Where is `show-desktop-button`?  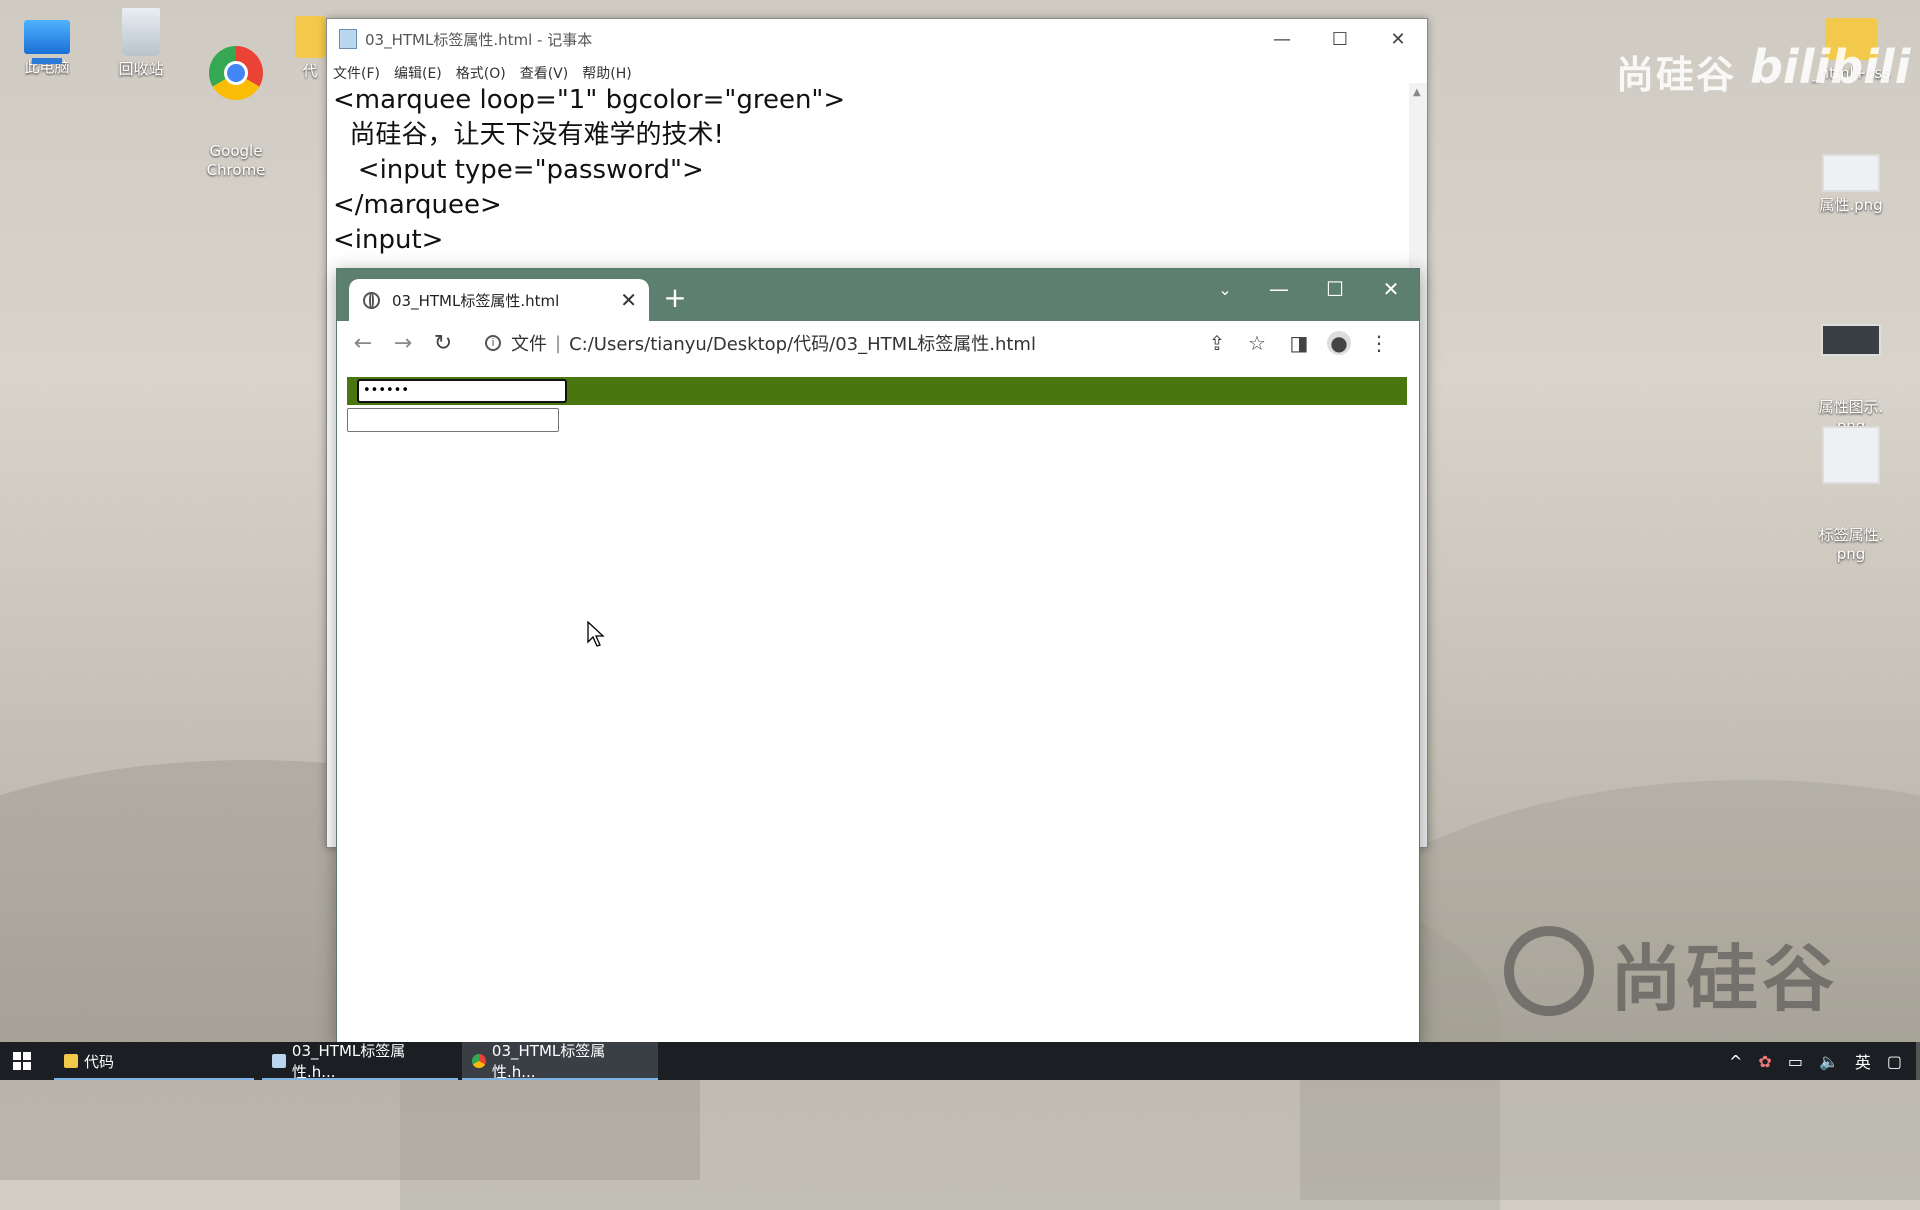 show-desktop-button is located at coordinates (1918, 1061).